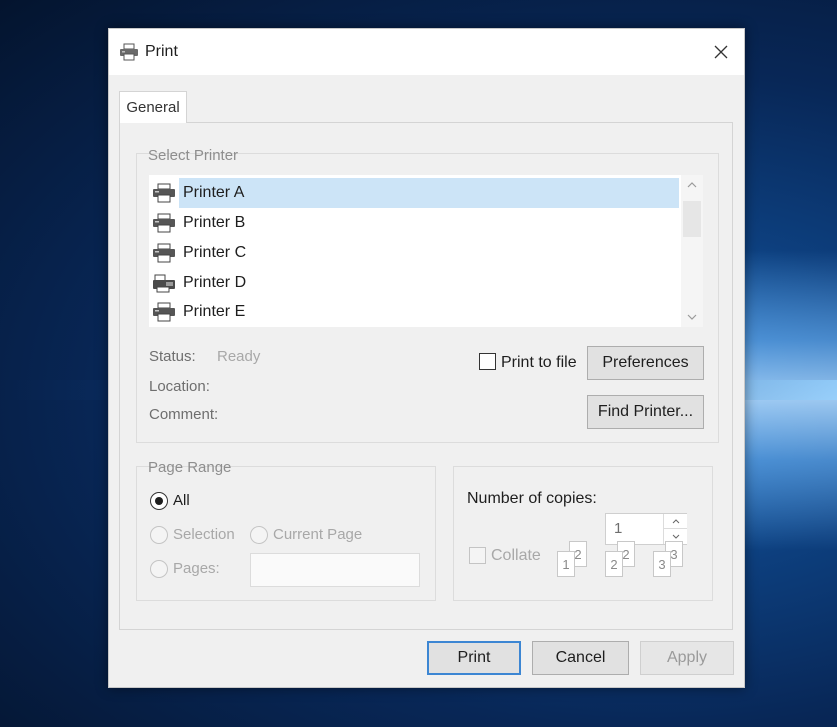 This screenshot has width=837, height=727. Describe the element at coordinates (172, 356) in the screenshot. I see `status-label: Status:` at that location.